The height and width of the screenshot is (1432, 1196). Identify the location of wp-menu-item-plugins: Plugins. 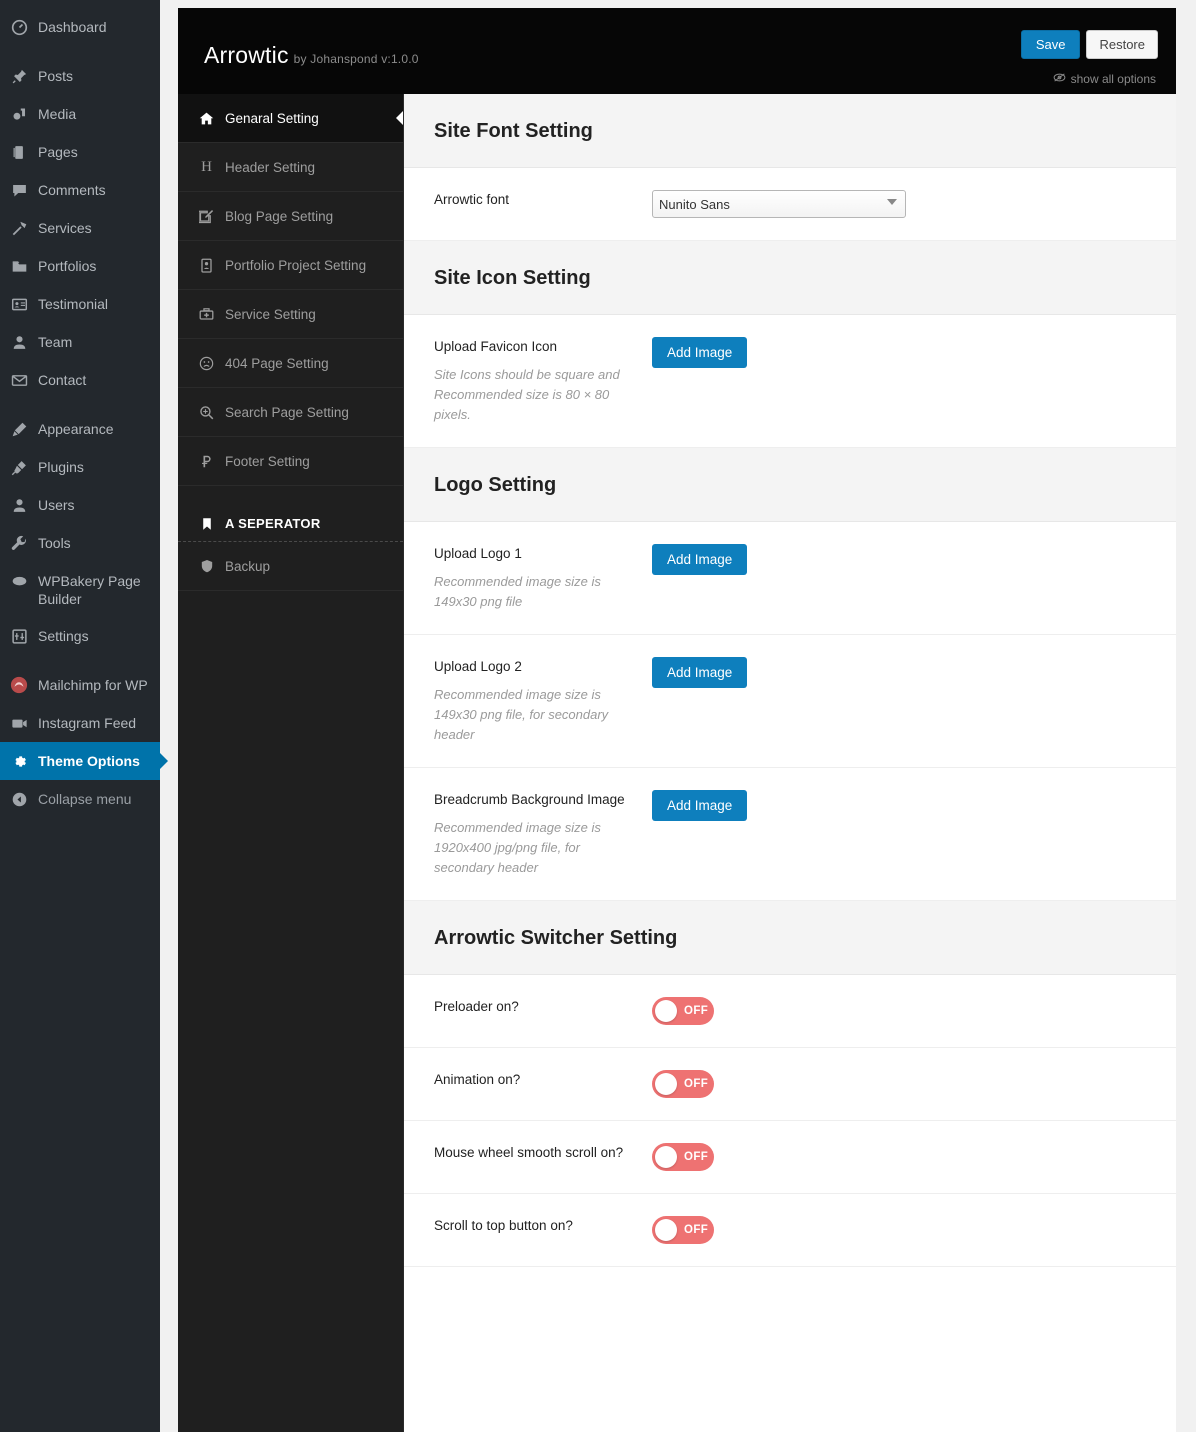
(80, 467).